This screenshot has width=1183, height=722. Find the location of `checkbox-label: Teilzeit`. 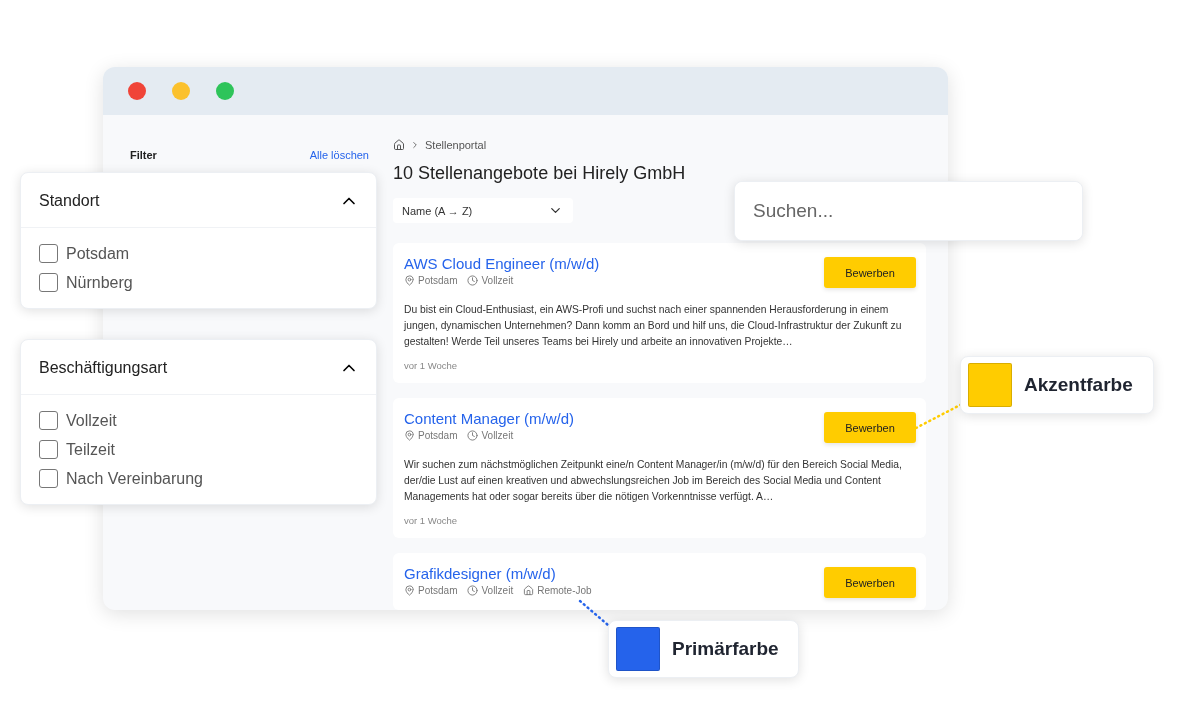

checkbox-label: Teilzeit is located at coordinates (90, 449).